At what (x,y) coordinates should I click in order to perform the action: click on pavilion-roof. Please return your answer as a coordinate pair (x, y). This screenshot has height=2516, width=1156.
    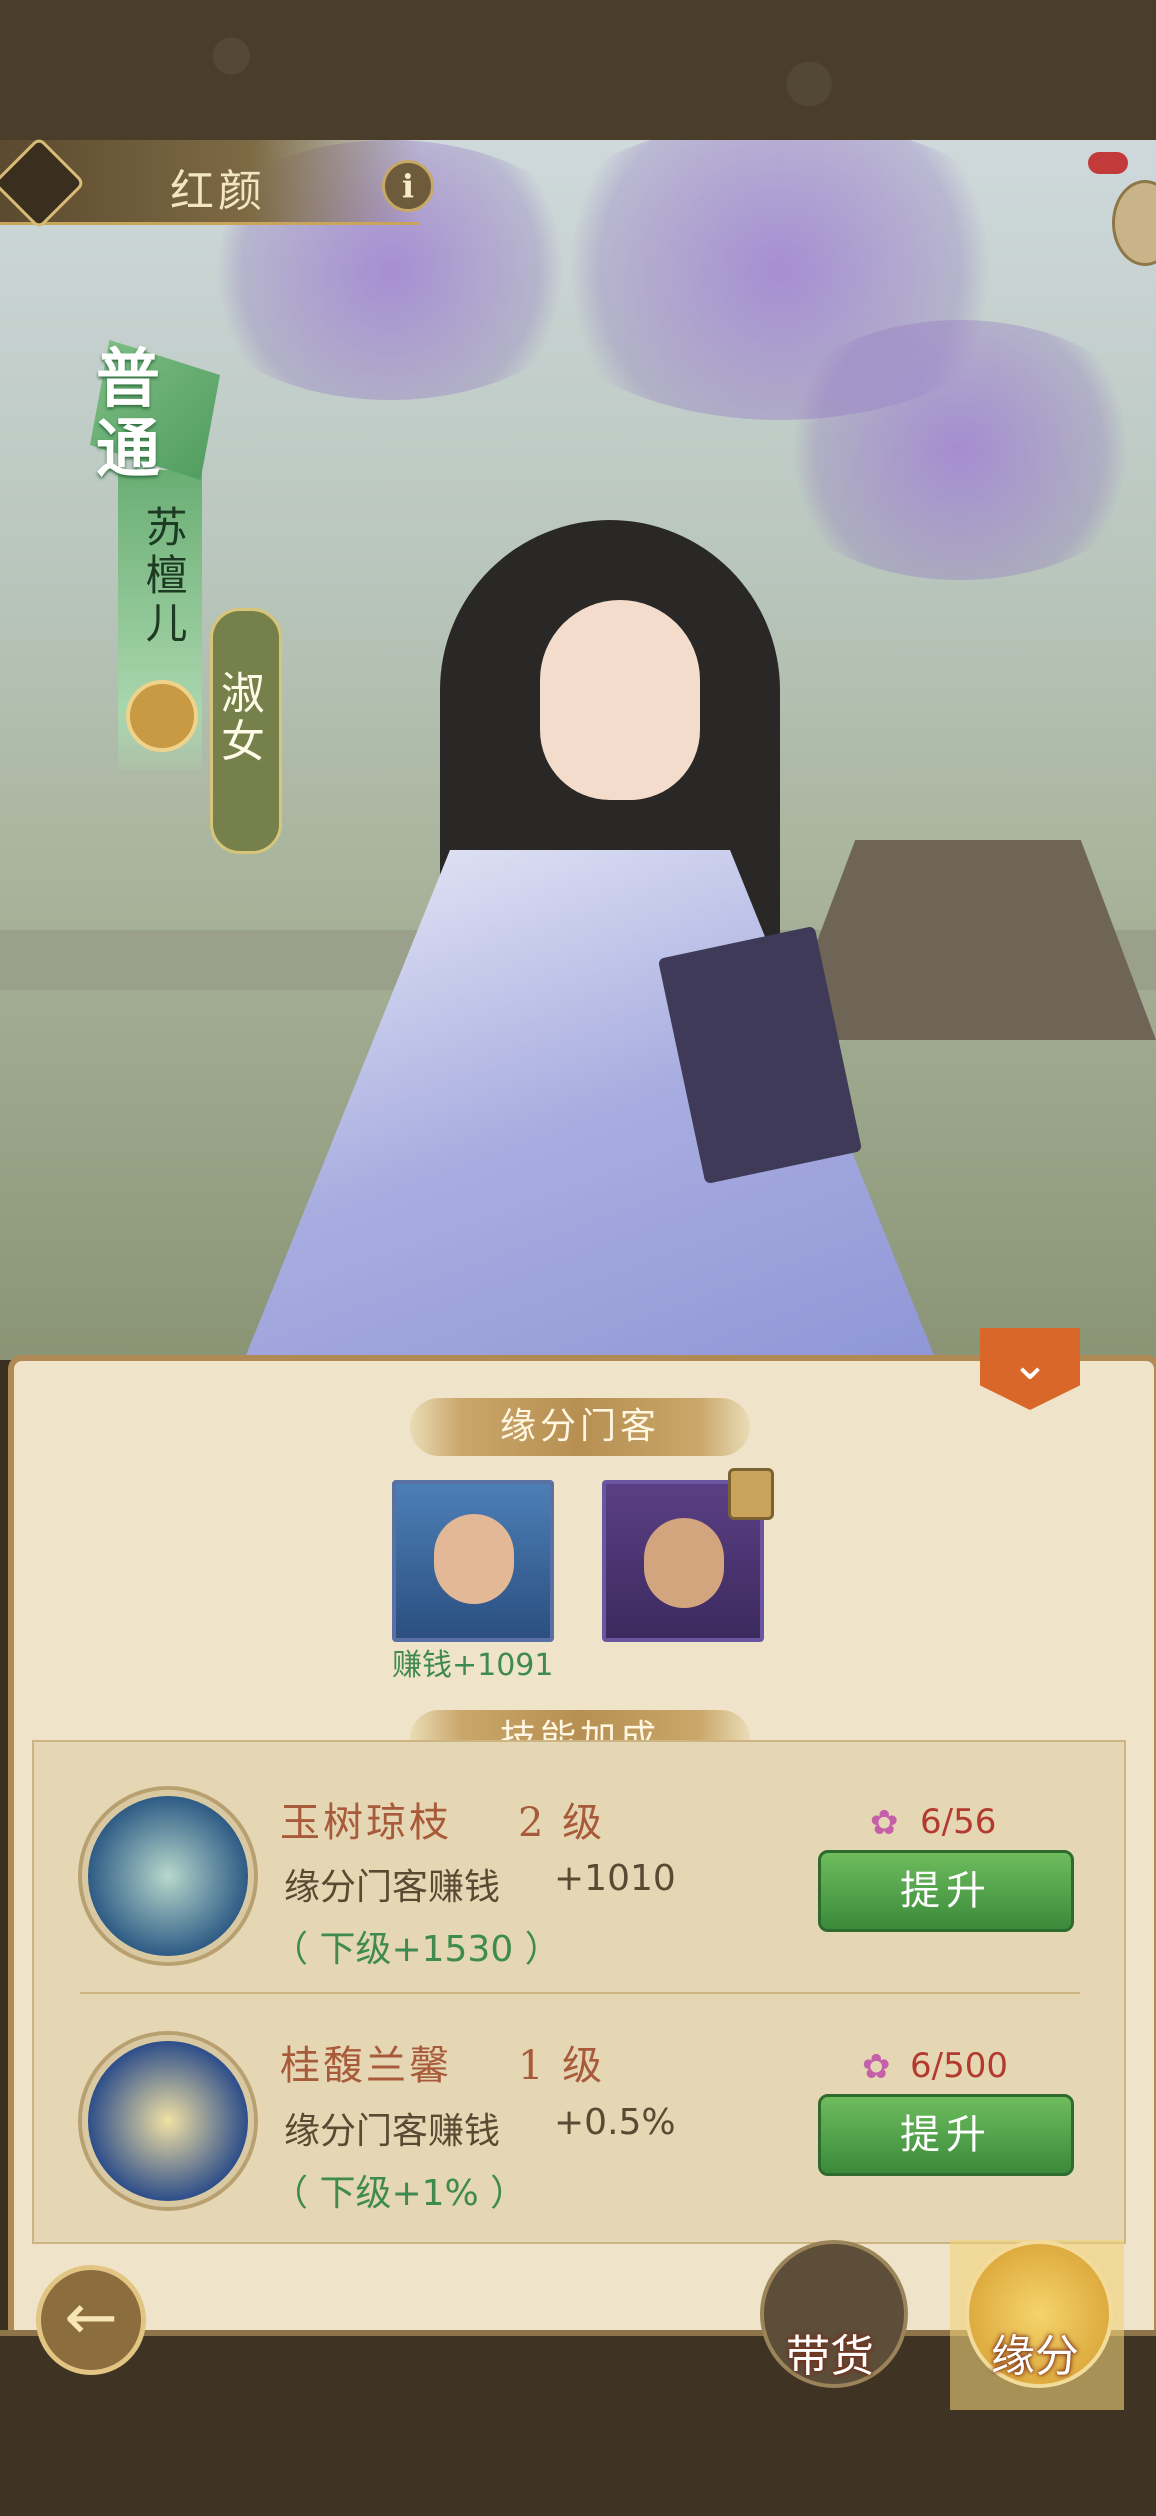
    Looking at the image, I should click on (968, 940).